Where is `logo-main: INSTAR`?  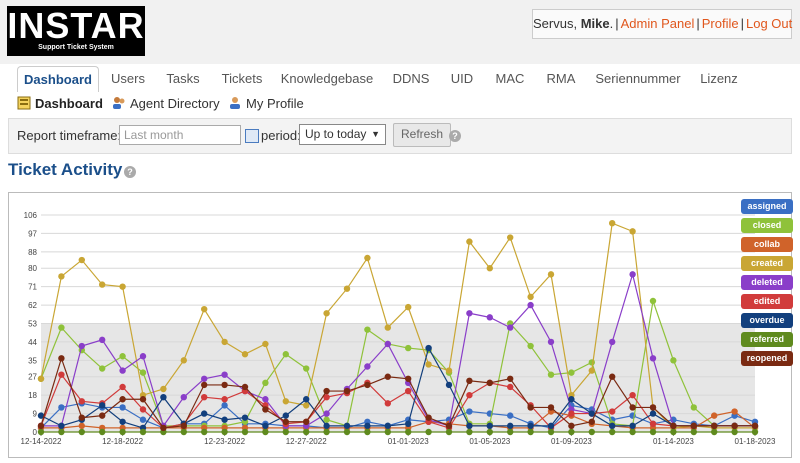 logo-main: INSTAR is located at coordinates (76, 25).